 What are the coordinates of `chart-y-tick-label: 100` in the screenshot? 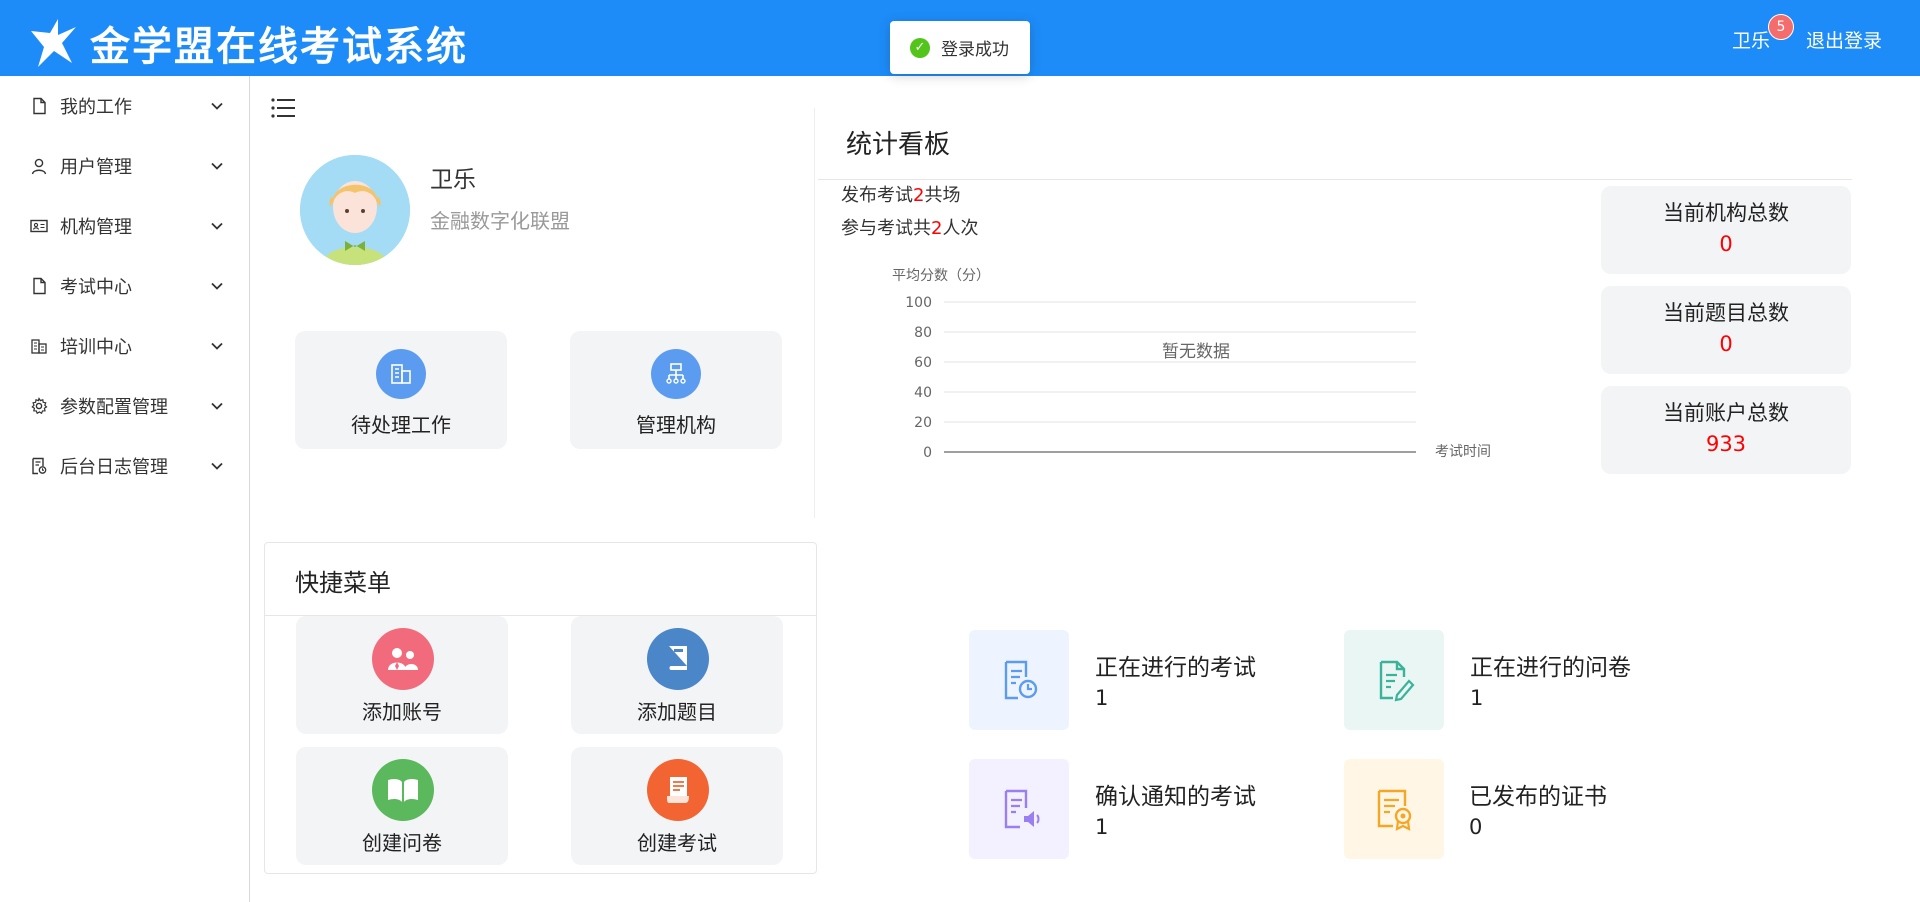 It's located at (918, 303).